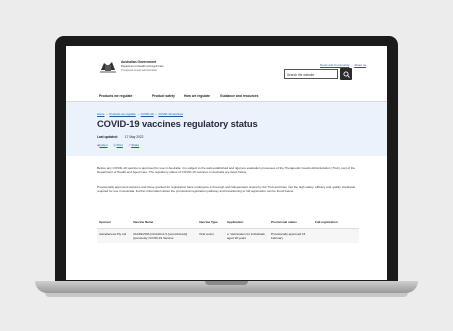  Describe the element at coordinates (334, 65) in the screenshot. I see `top-link-news: News and Community` at that location.